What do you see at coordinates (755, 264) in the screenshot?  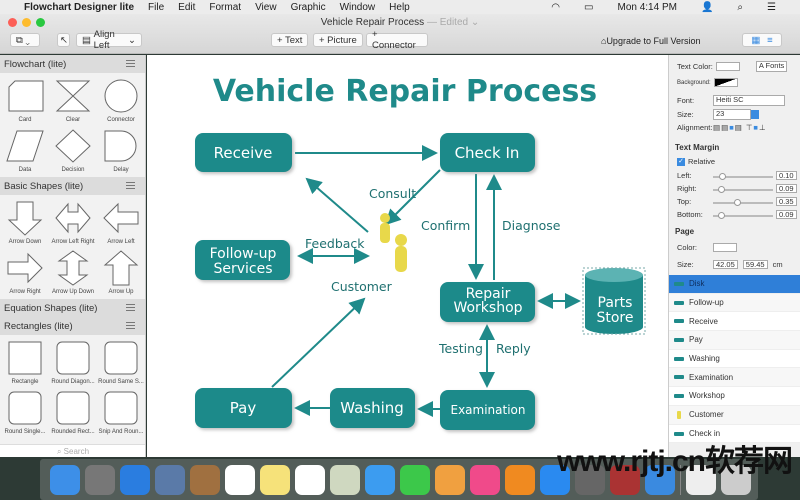 I see `page-height-field: 59.45` at bounding box center [755, 264].